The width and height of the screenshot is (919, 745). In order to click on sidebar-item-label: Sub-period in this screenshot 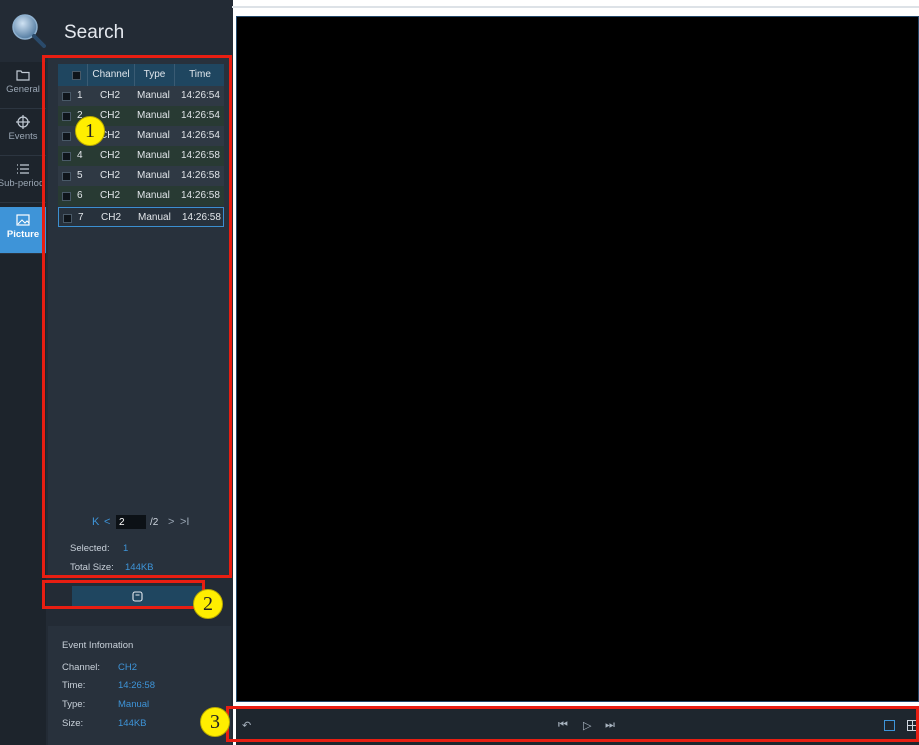, I will do `click(22, 183)`.